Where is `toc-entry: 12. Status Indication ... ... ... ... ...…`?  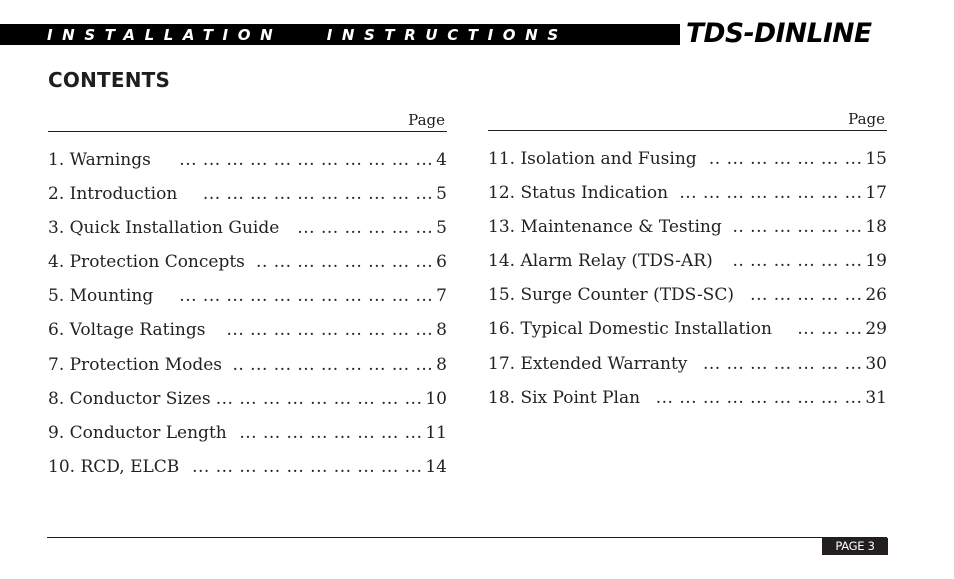 toc-entry: 12. Status Indication ... ... ... ... ...… is located at coordinates (687, 199).